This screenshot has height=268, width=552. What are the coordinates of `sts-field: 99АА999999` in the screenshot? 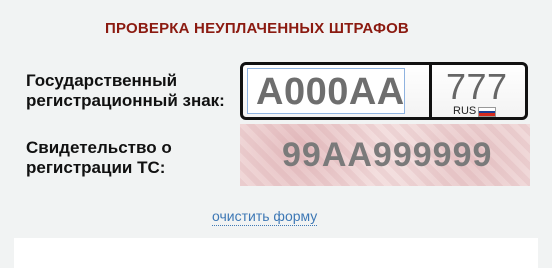 It's located at (385, 155).